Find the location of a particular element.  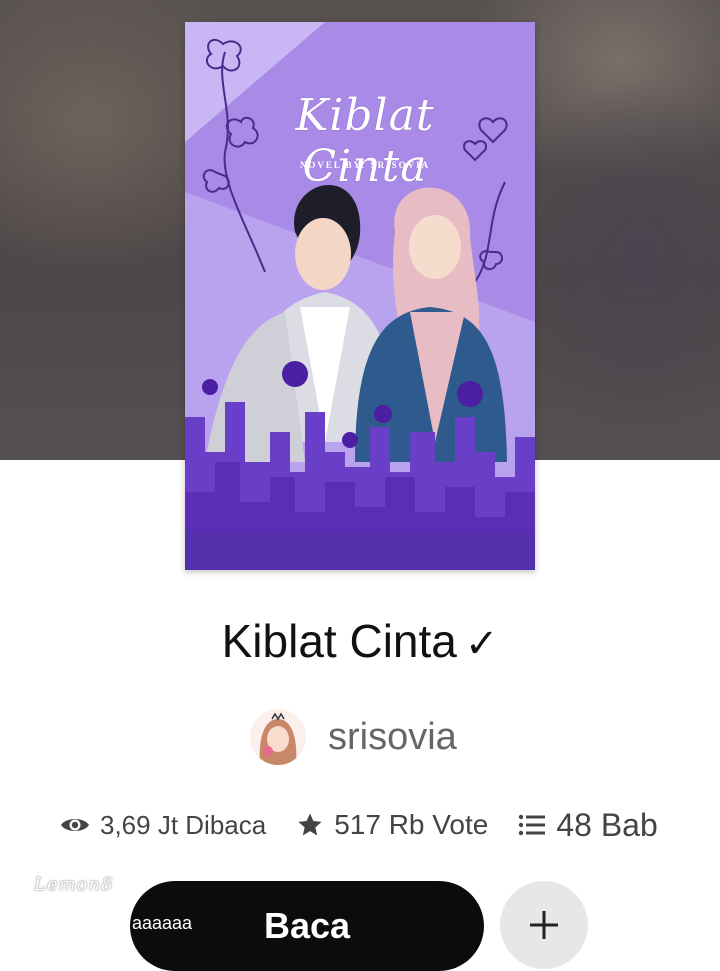

star-icon is located at coordinates (310, 824).